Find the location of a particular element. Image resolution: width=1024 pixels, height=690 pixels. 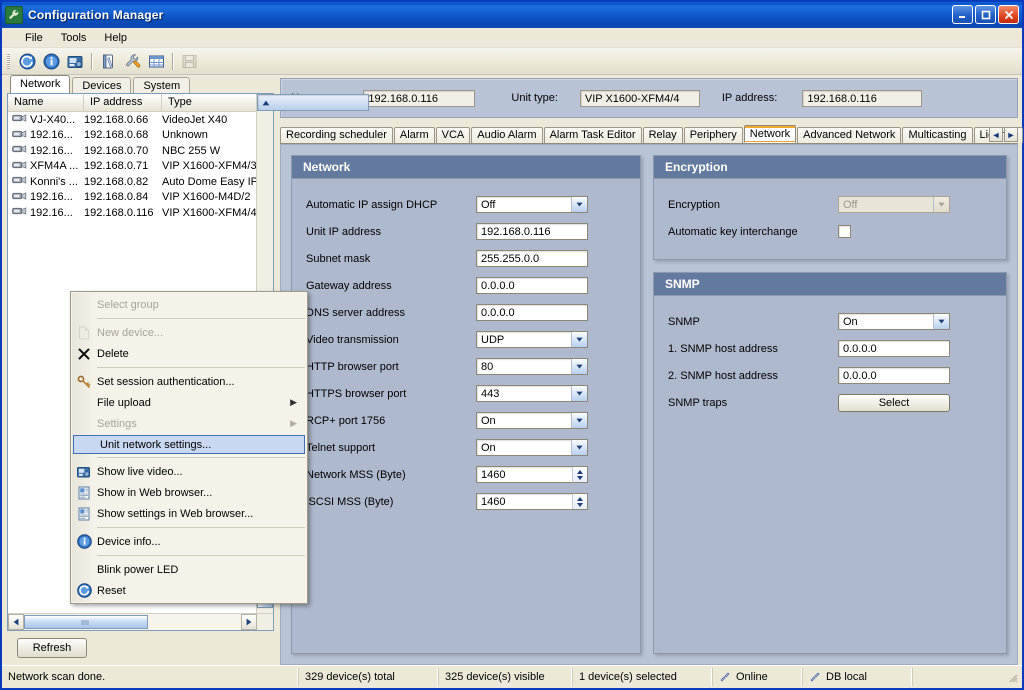

dns-server-address-input: 0.0.0.0 is located at coordinates (532, 312).